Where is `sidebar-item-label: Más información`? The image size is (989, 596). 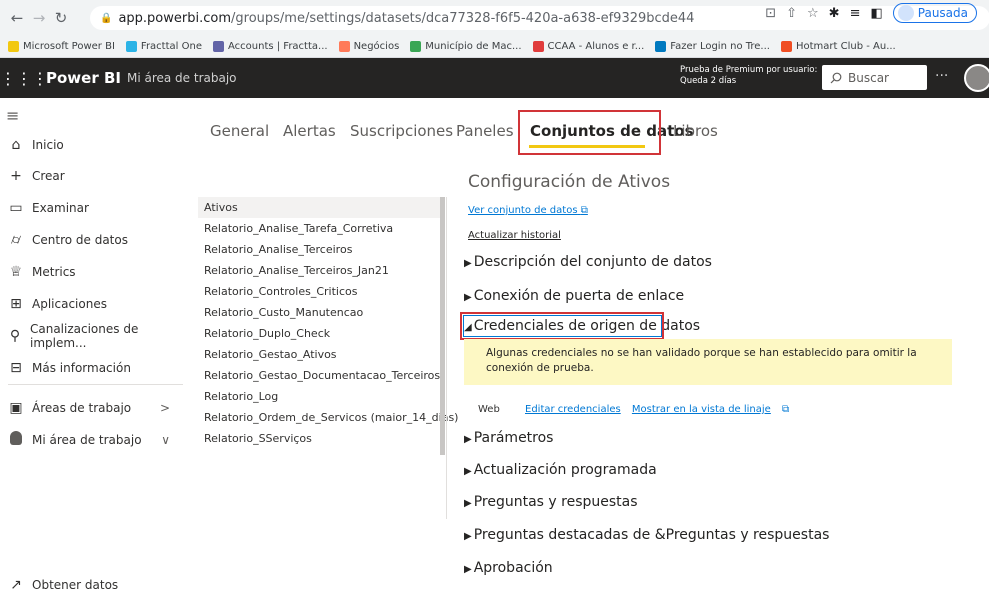
sidebar-item-label: Más información is located at coordinates (81, 368).